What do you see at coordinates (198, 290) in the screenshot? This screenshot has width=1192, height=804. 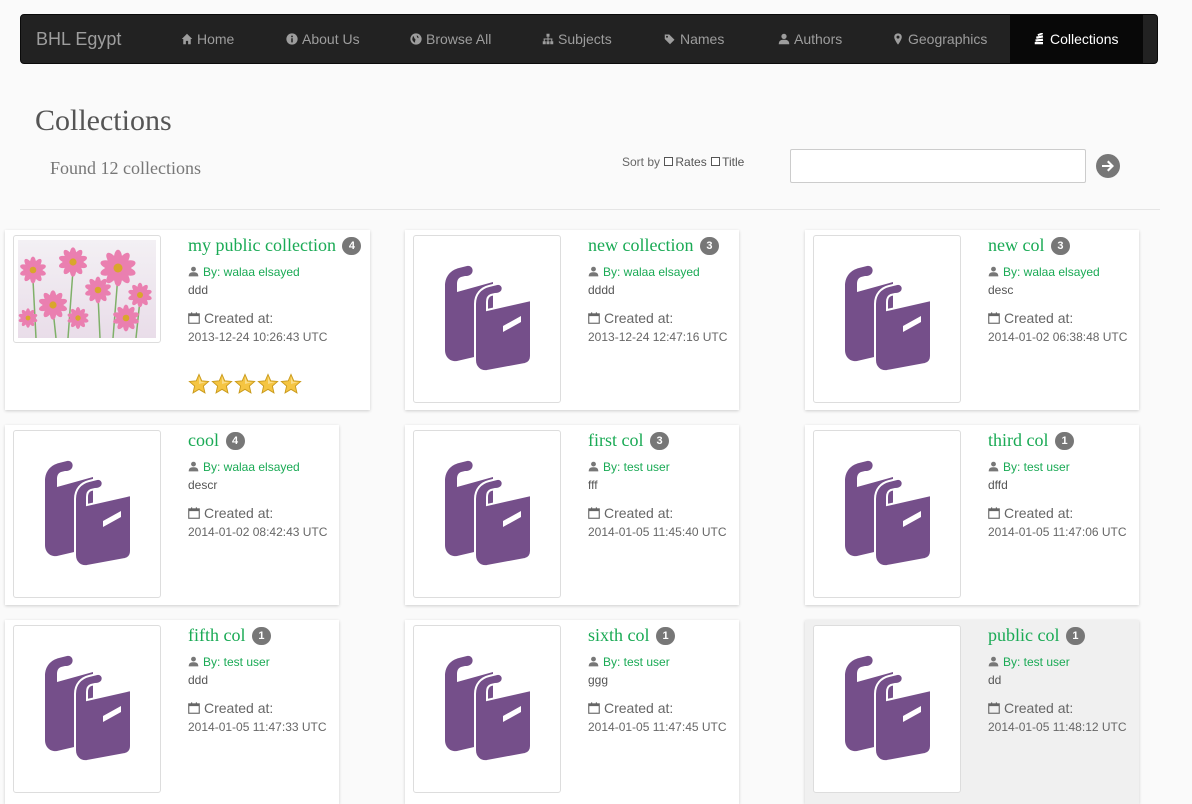 I see `collection-description: ddd` at bounding box center [198, 290].